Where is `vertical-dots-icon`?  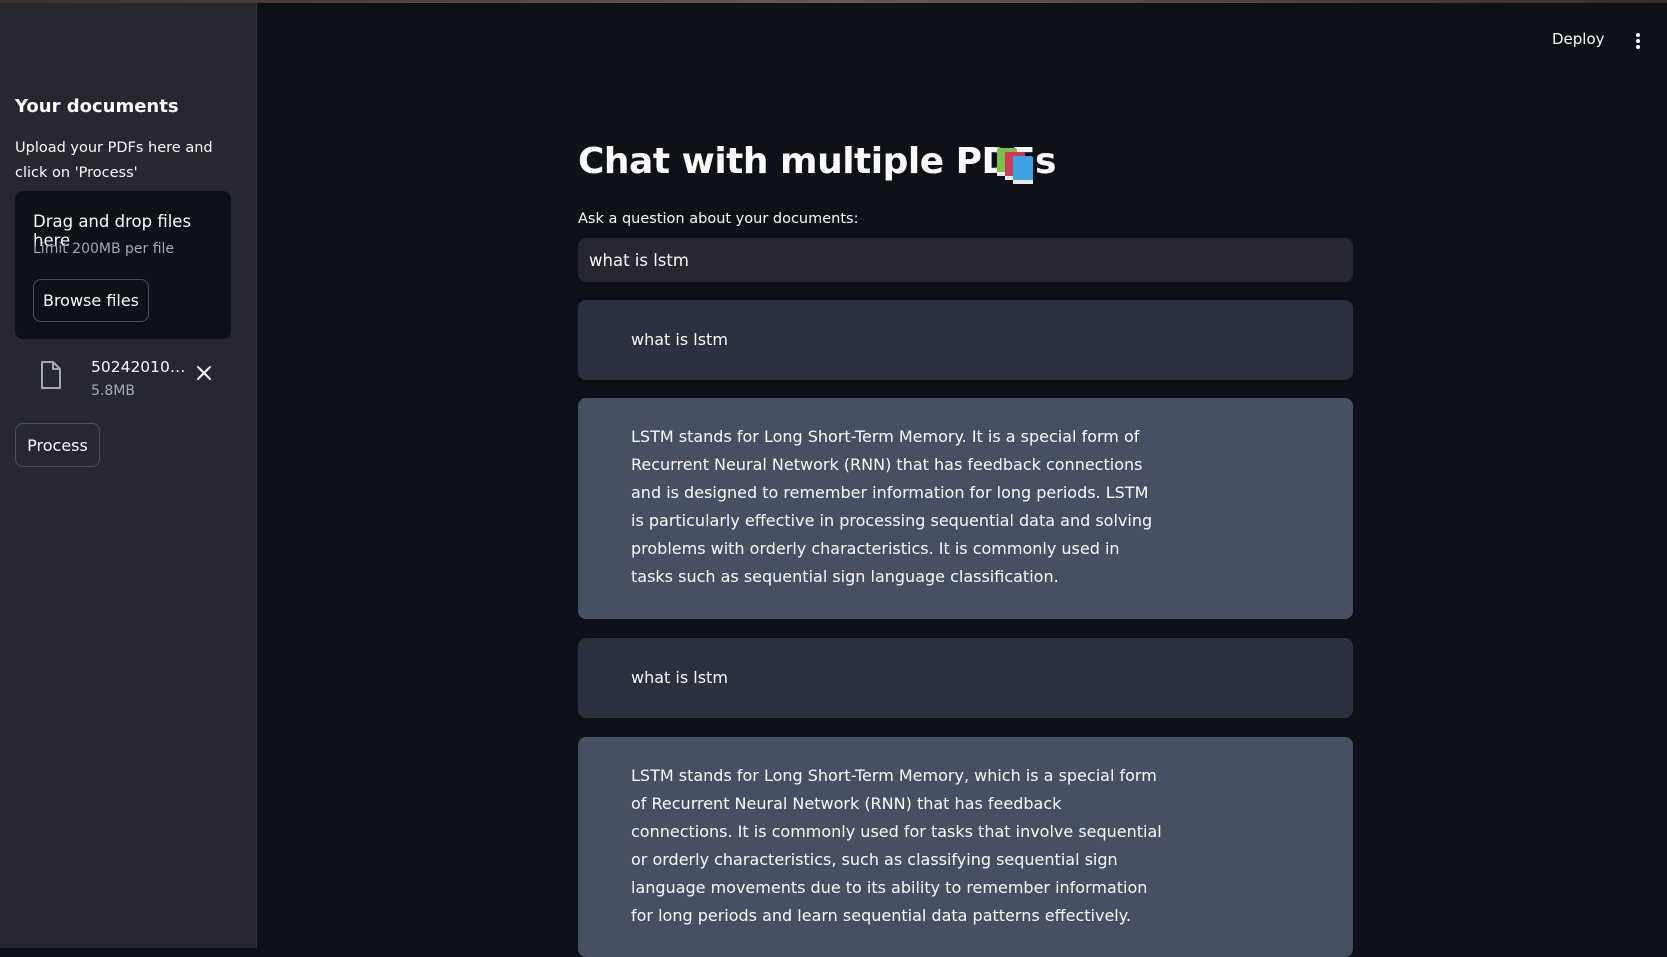 vertical-dots-icon is located at coordinates (1638, 35).